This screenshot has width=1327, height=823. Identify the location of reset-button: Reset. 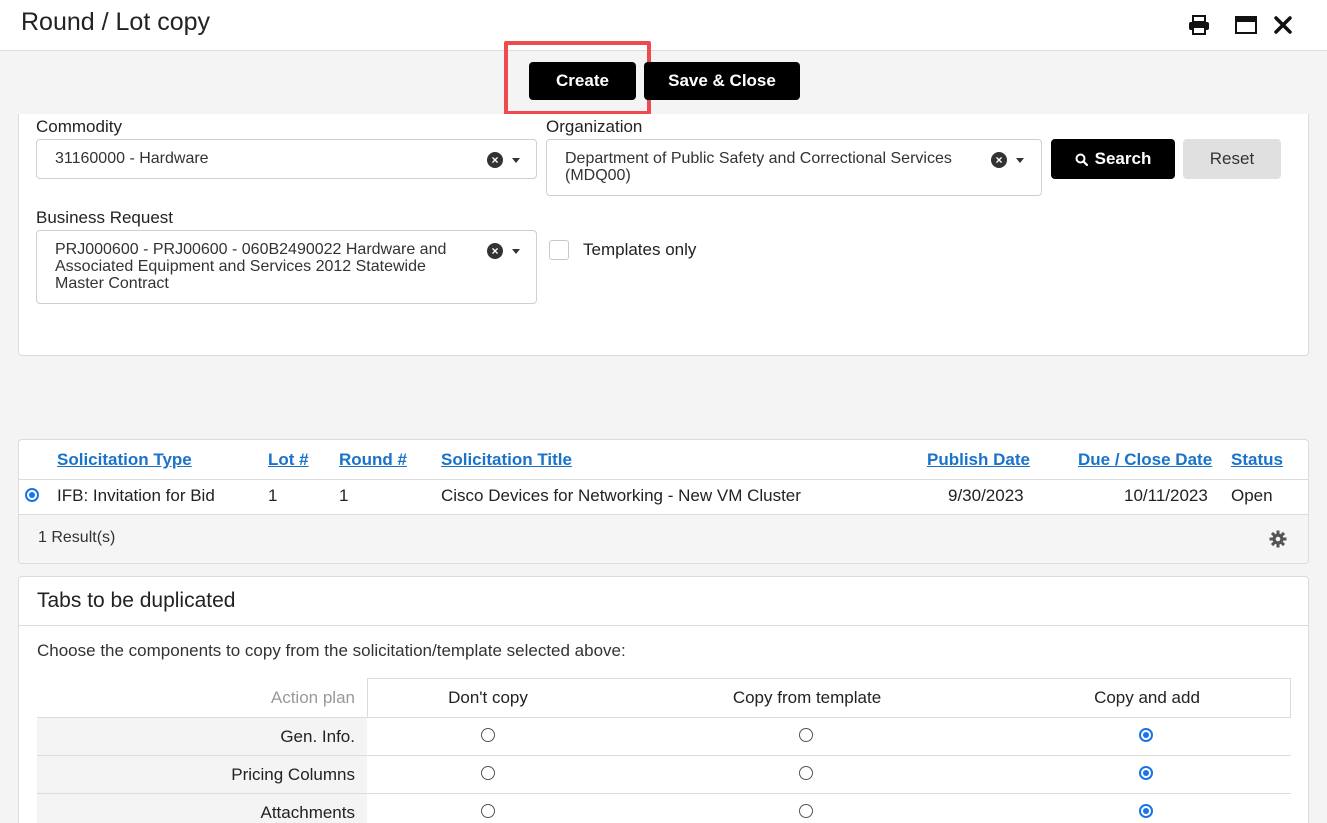
(1232, 159).